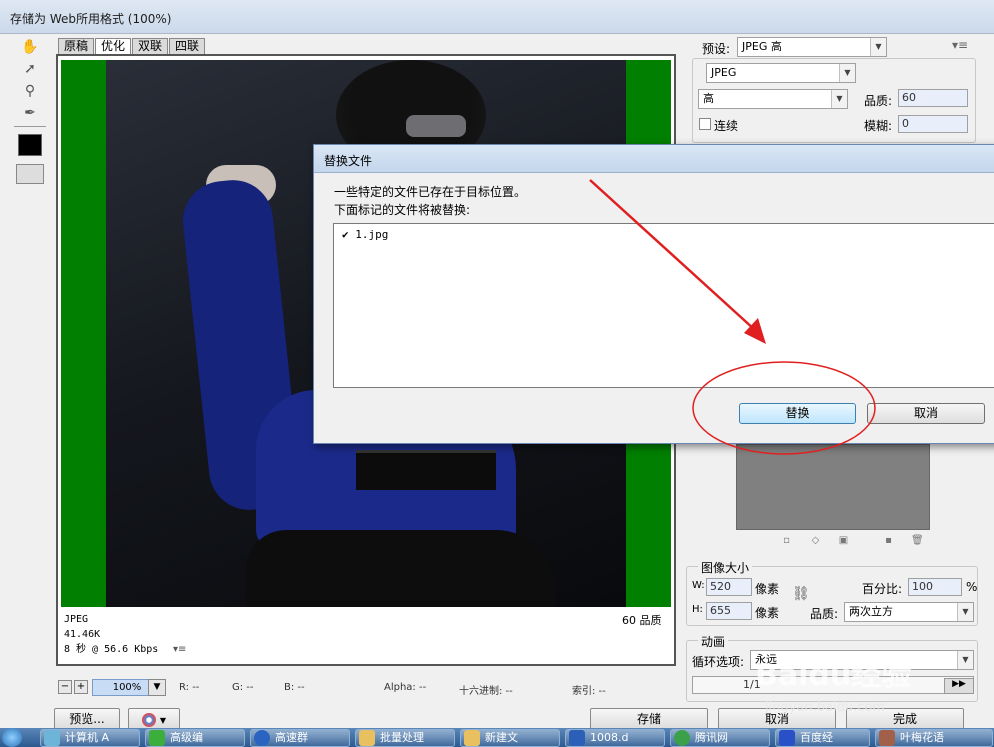  I want to click on trash-icon: 🗑, so click(917, 540).